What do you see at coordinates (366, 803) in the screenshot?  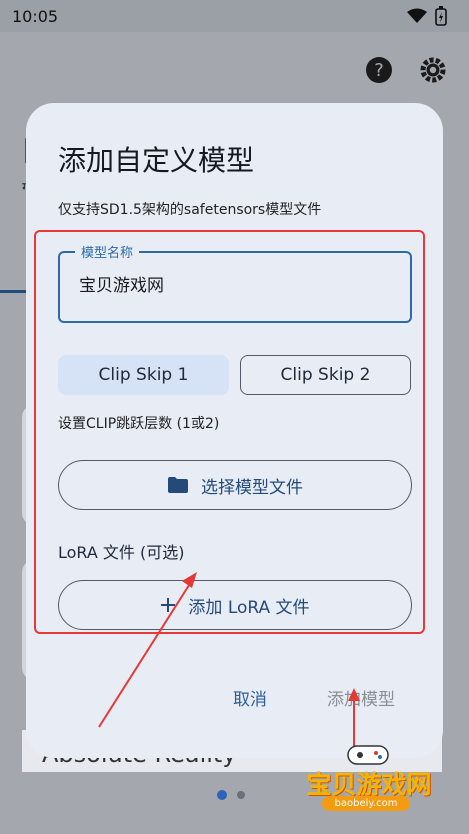 I see `watermark-url: baobeiy.com` at bounding box center [366, 803].